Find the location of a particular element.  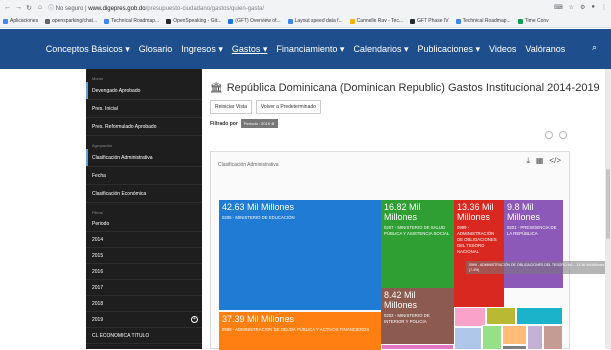

sidebar-item: 2019 + is located at coordinates (144, 320).